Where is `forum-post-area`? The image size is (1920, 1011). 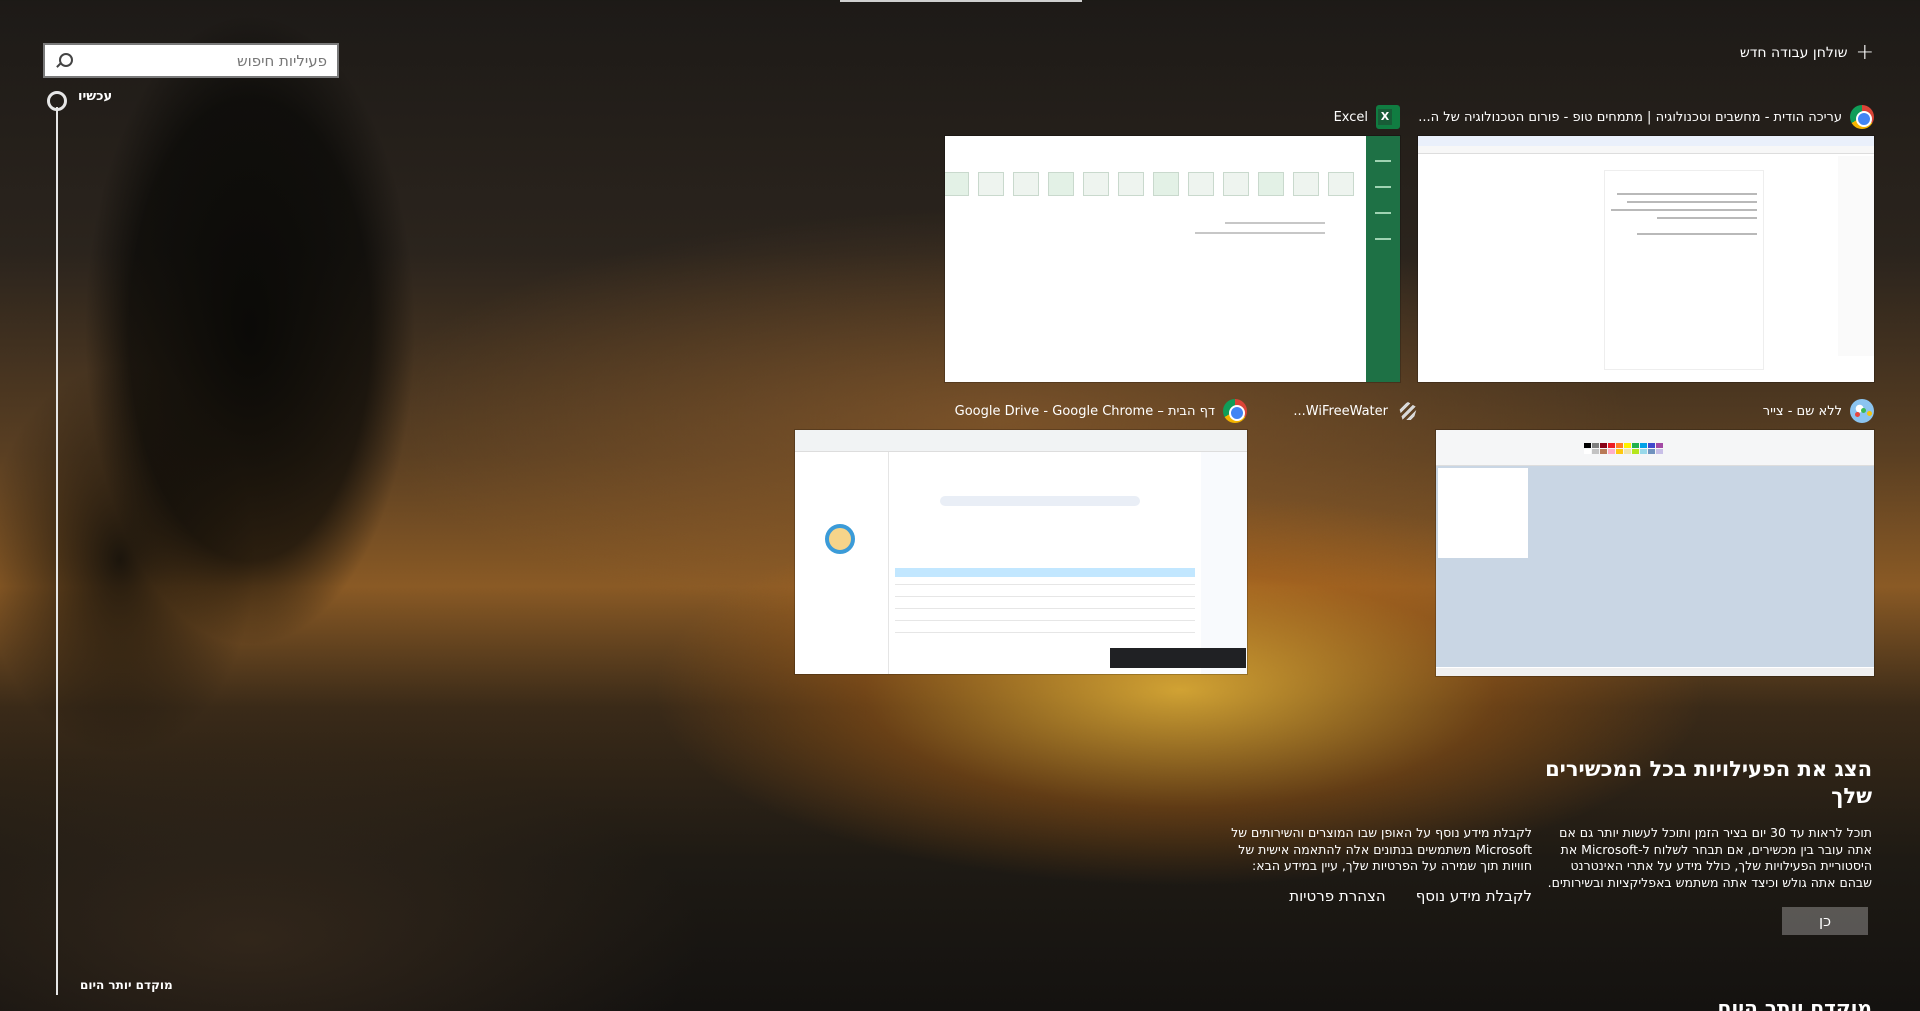
forum-post-area is located at coordinates (1684, 270).